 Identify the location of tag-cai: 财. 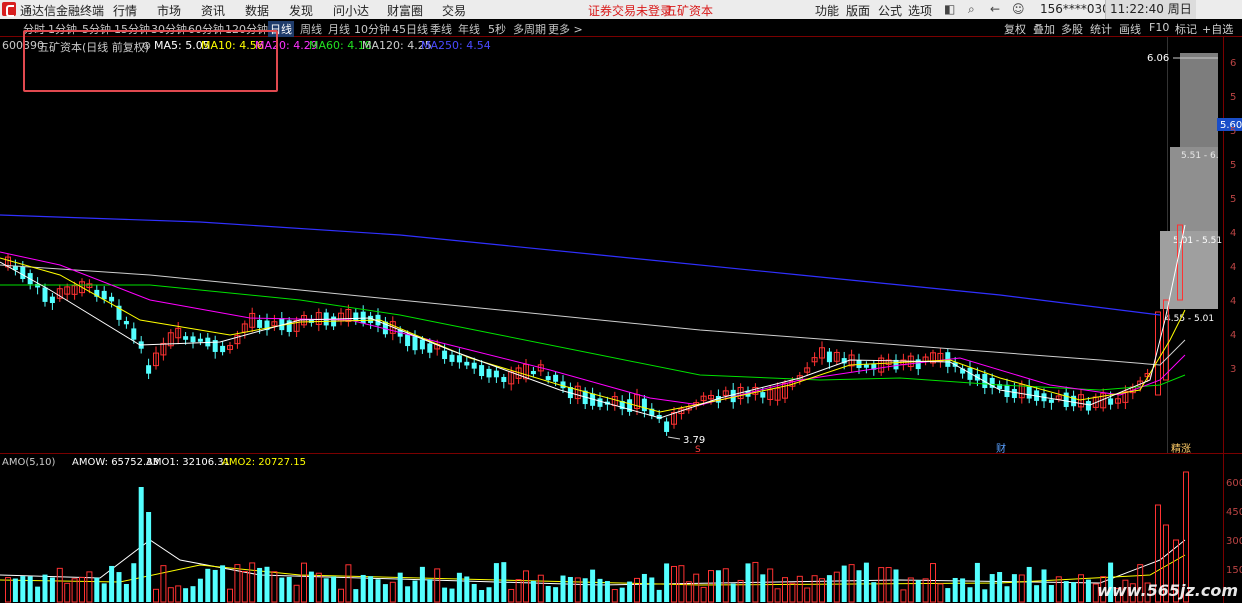
(1001, 448).